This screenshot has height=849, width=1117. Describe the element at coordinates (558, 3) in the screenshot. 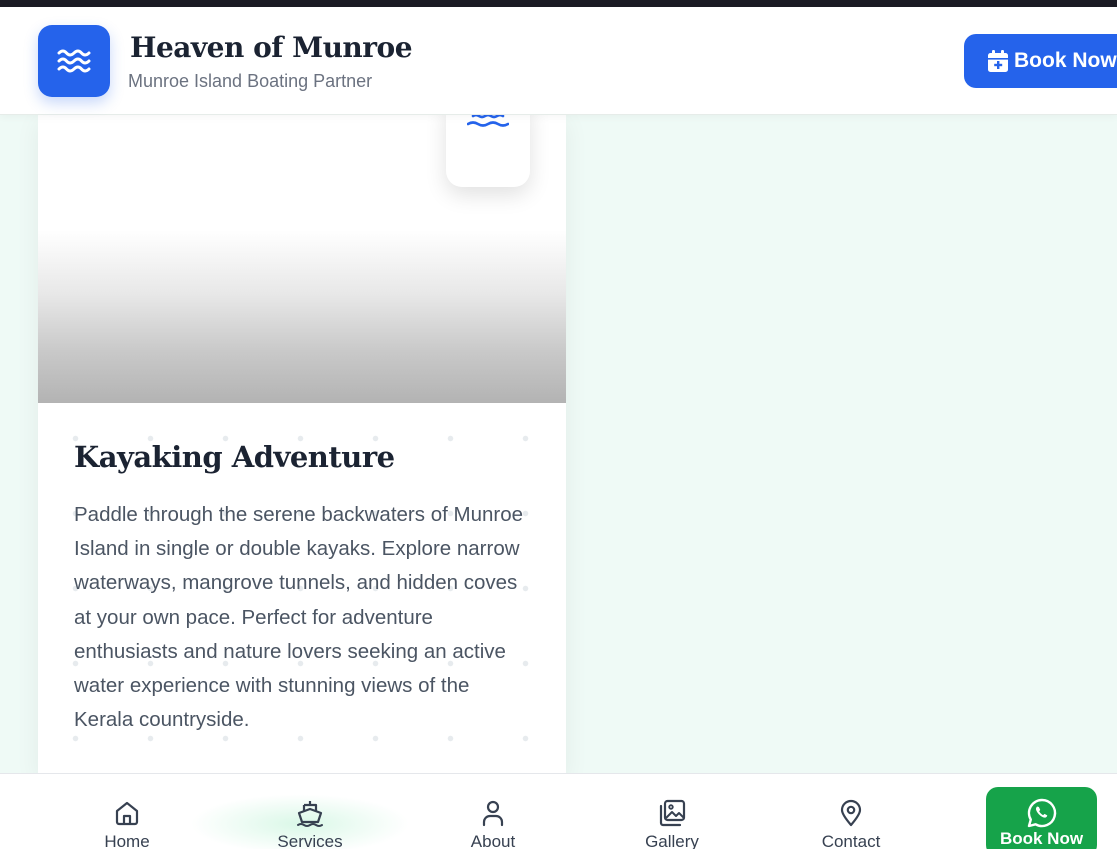

I see `top-strip` at that location.